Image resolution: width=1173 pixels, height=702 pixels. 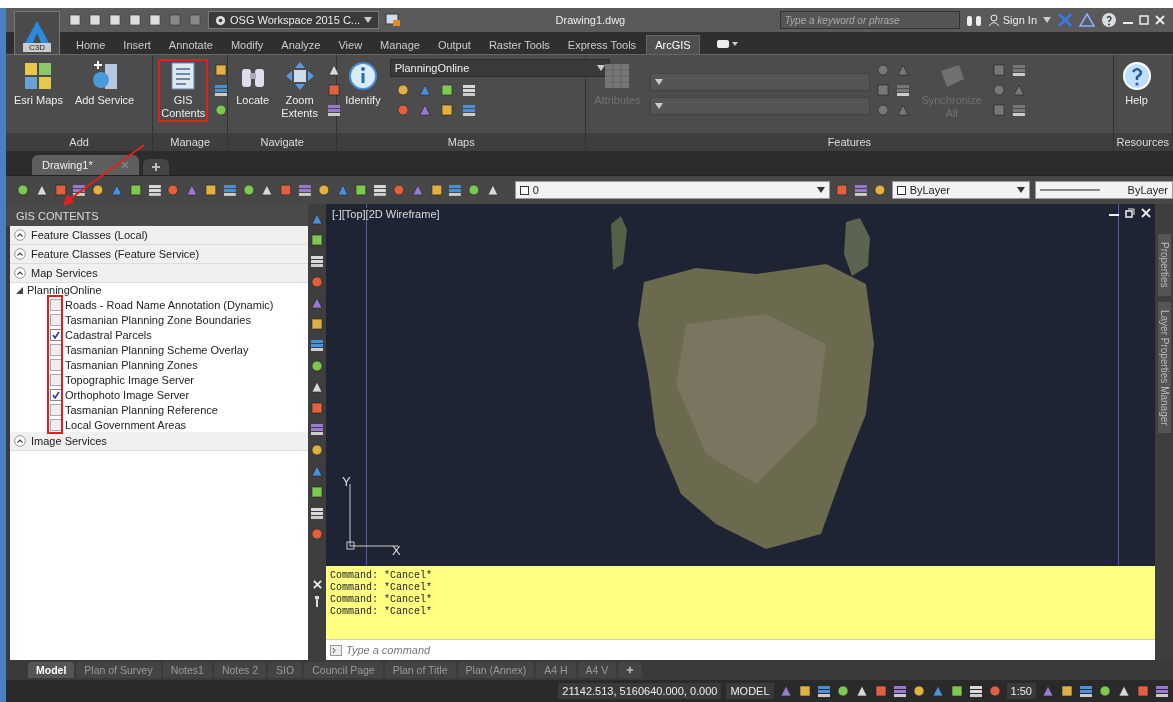 What do you see at coordinates (118, 670) in the screenshot?
I see `layout-tab: Plan of Survey` at bounding box center [118, 670].